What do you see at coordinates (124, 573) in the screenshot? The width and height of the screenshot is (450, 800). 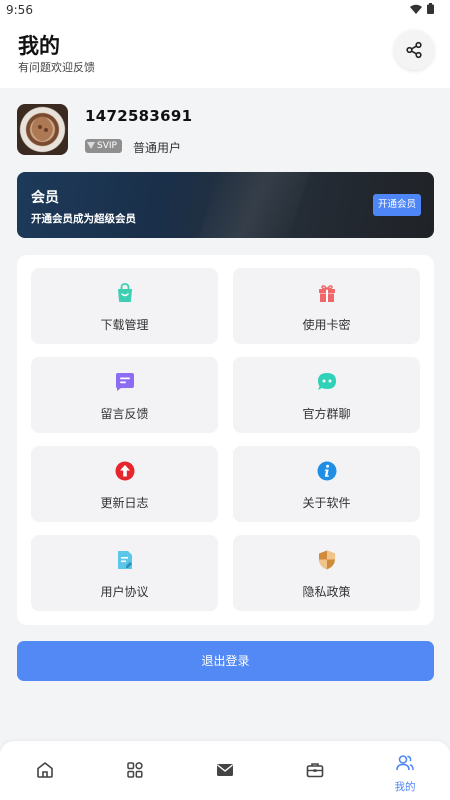 I see `user-agreement-tile: 用户协议` at bounding box center [124, 573].